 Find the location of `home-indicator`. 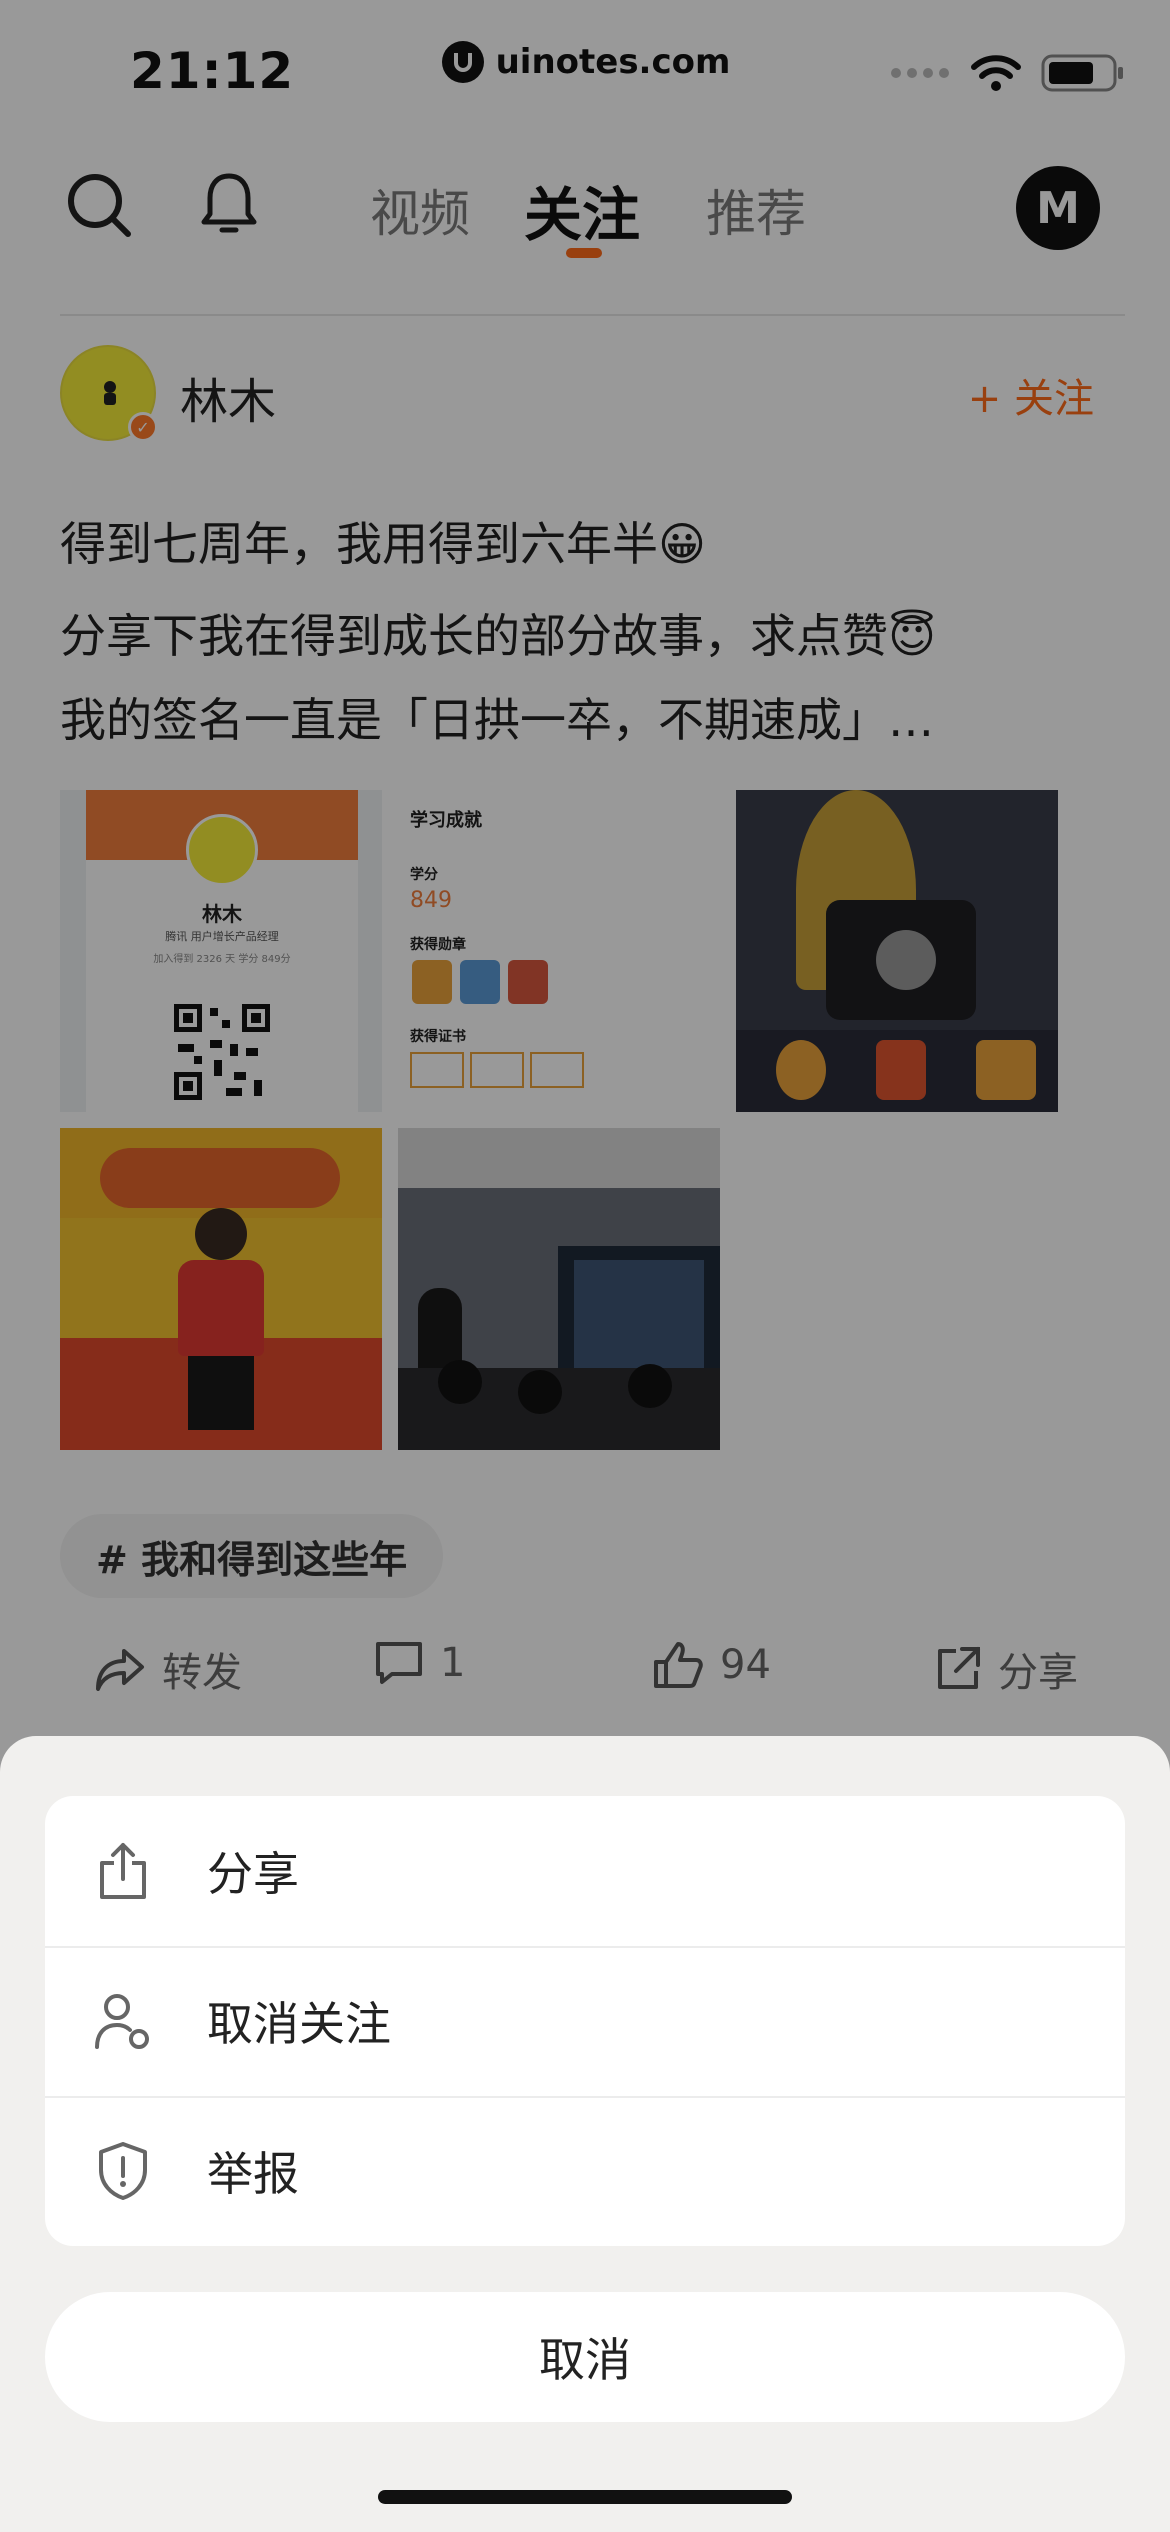

home-indicator is located at coordinates (585, 2497).